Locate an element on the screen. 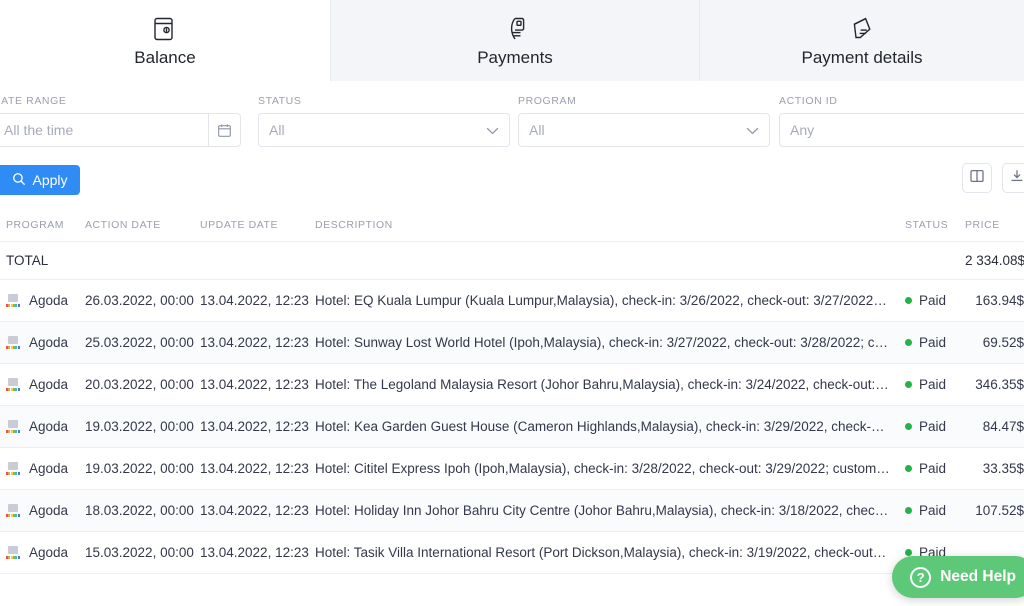  apply-button-label: Apply is located at coordinates (50, 180).